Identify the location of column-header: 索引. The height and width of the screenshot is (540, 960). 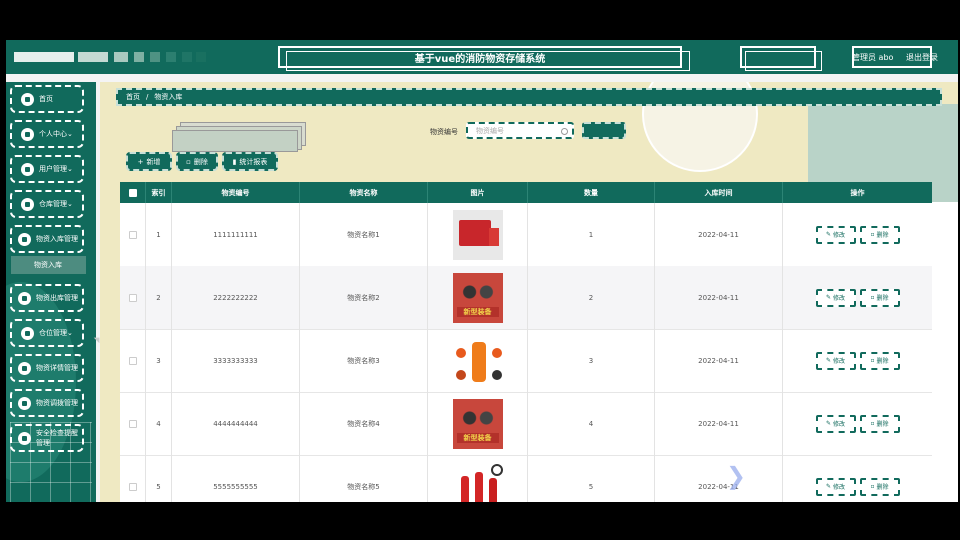
(159, 192).